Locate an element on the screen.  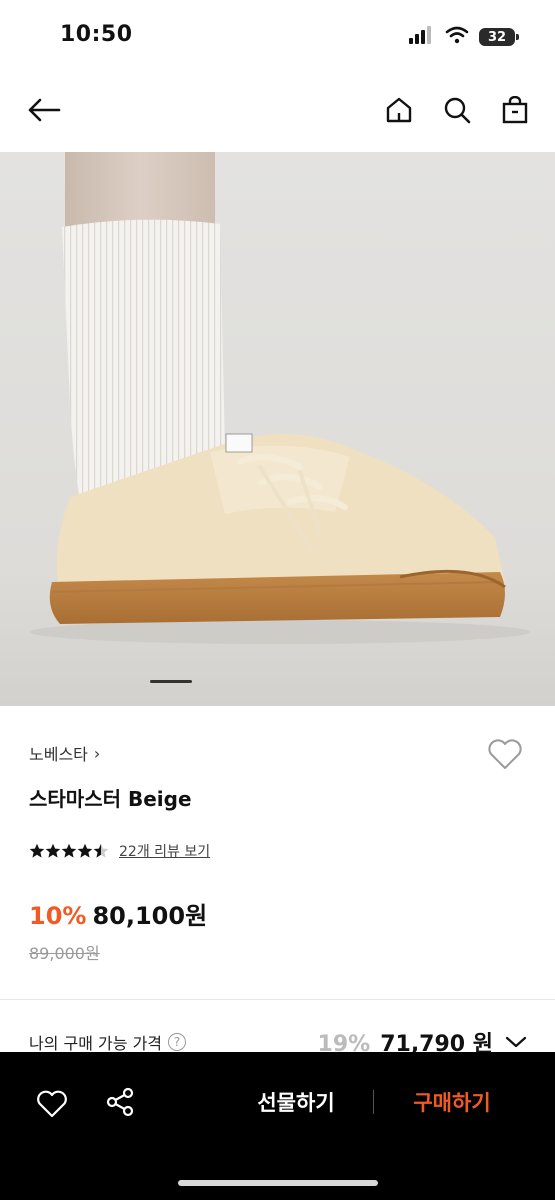
status-time: 10:50 is located at coordinates (96, 34).